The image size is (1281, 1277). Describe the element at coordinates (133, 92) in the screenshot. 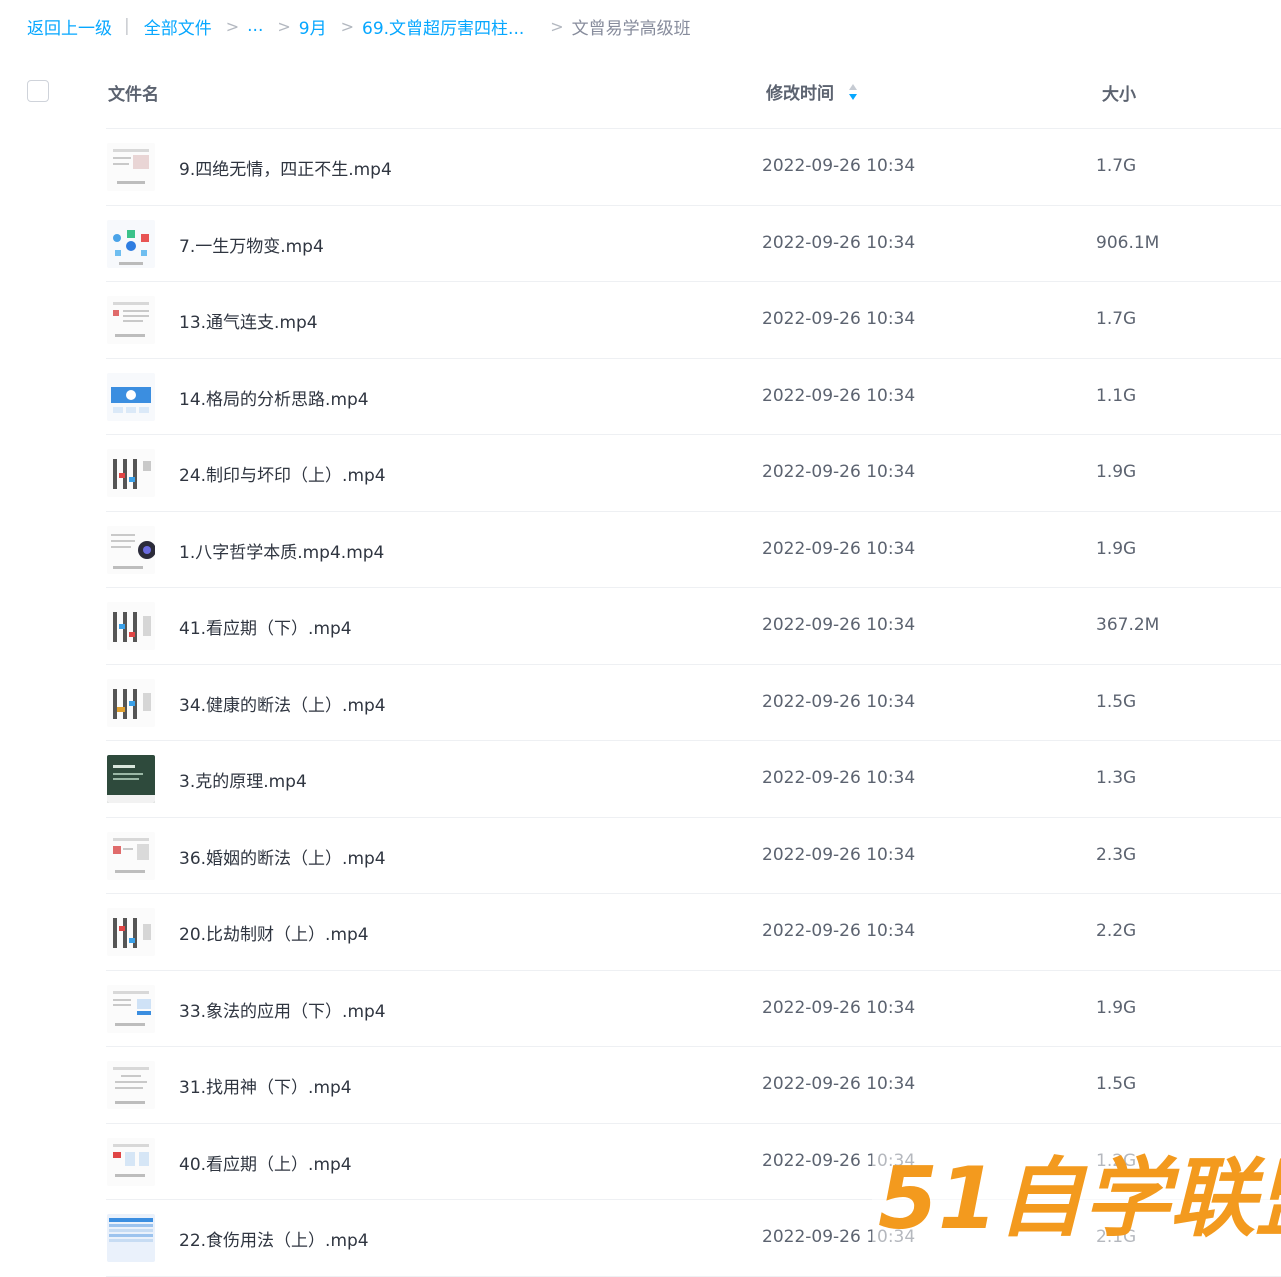

I see `column-header-name: 文件名` at that location.